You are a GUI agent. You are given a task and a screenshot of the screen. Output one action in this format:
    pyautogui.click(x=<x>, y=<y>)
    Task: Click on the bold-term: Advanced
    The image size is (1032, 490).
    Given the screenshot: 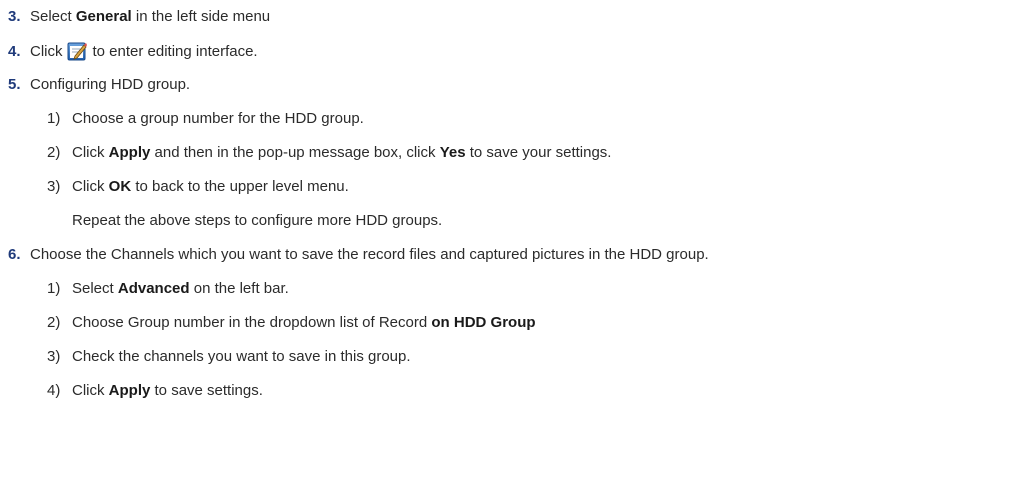 What is the action you would take?
    pyautogui.click(x=153, y=288)
    